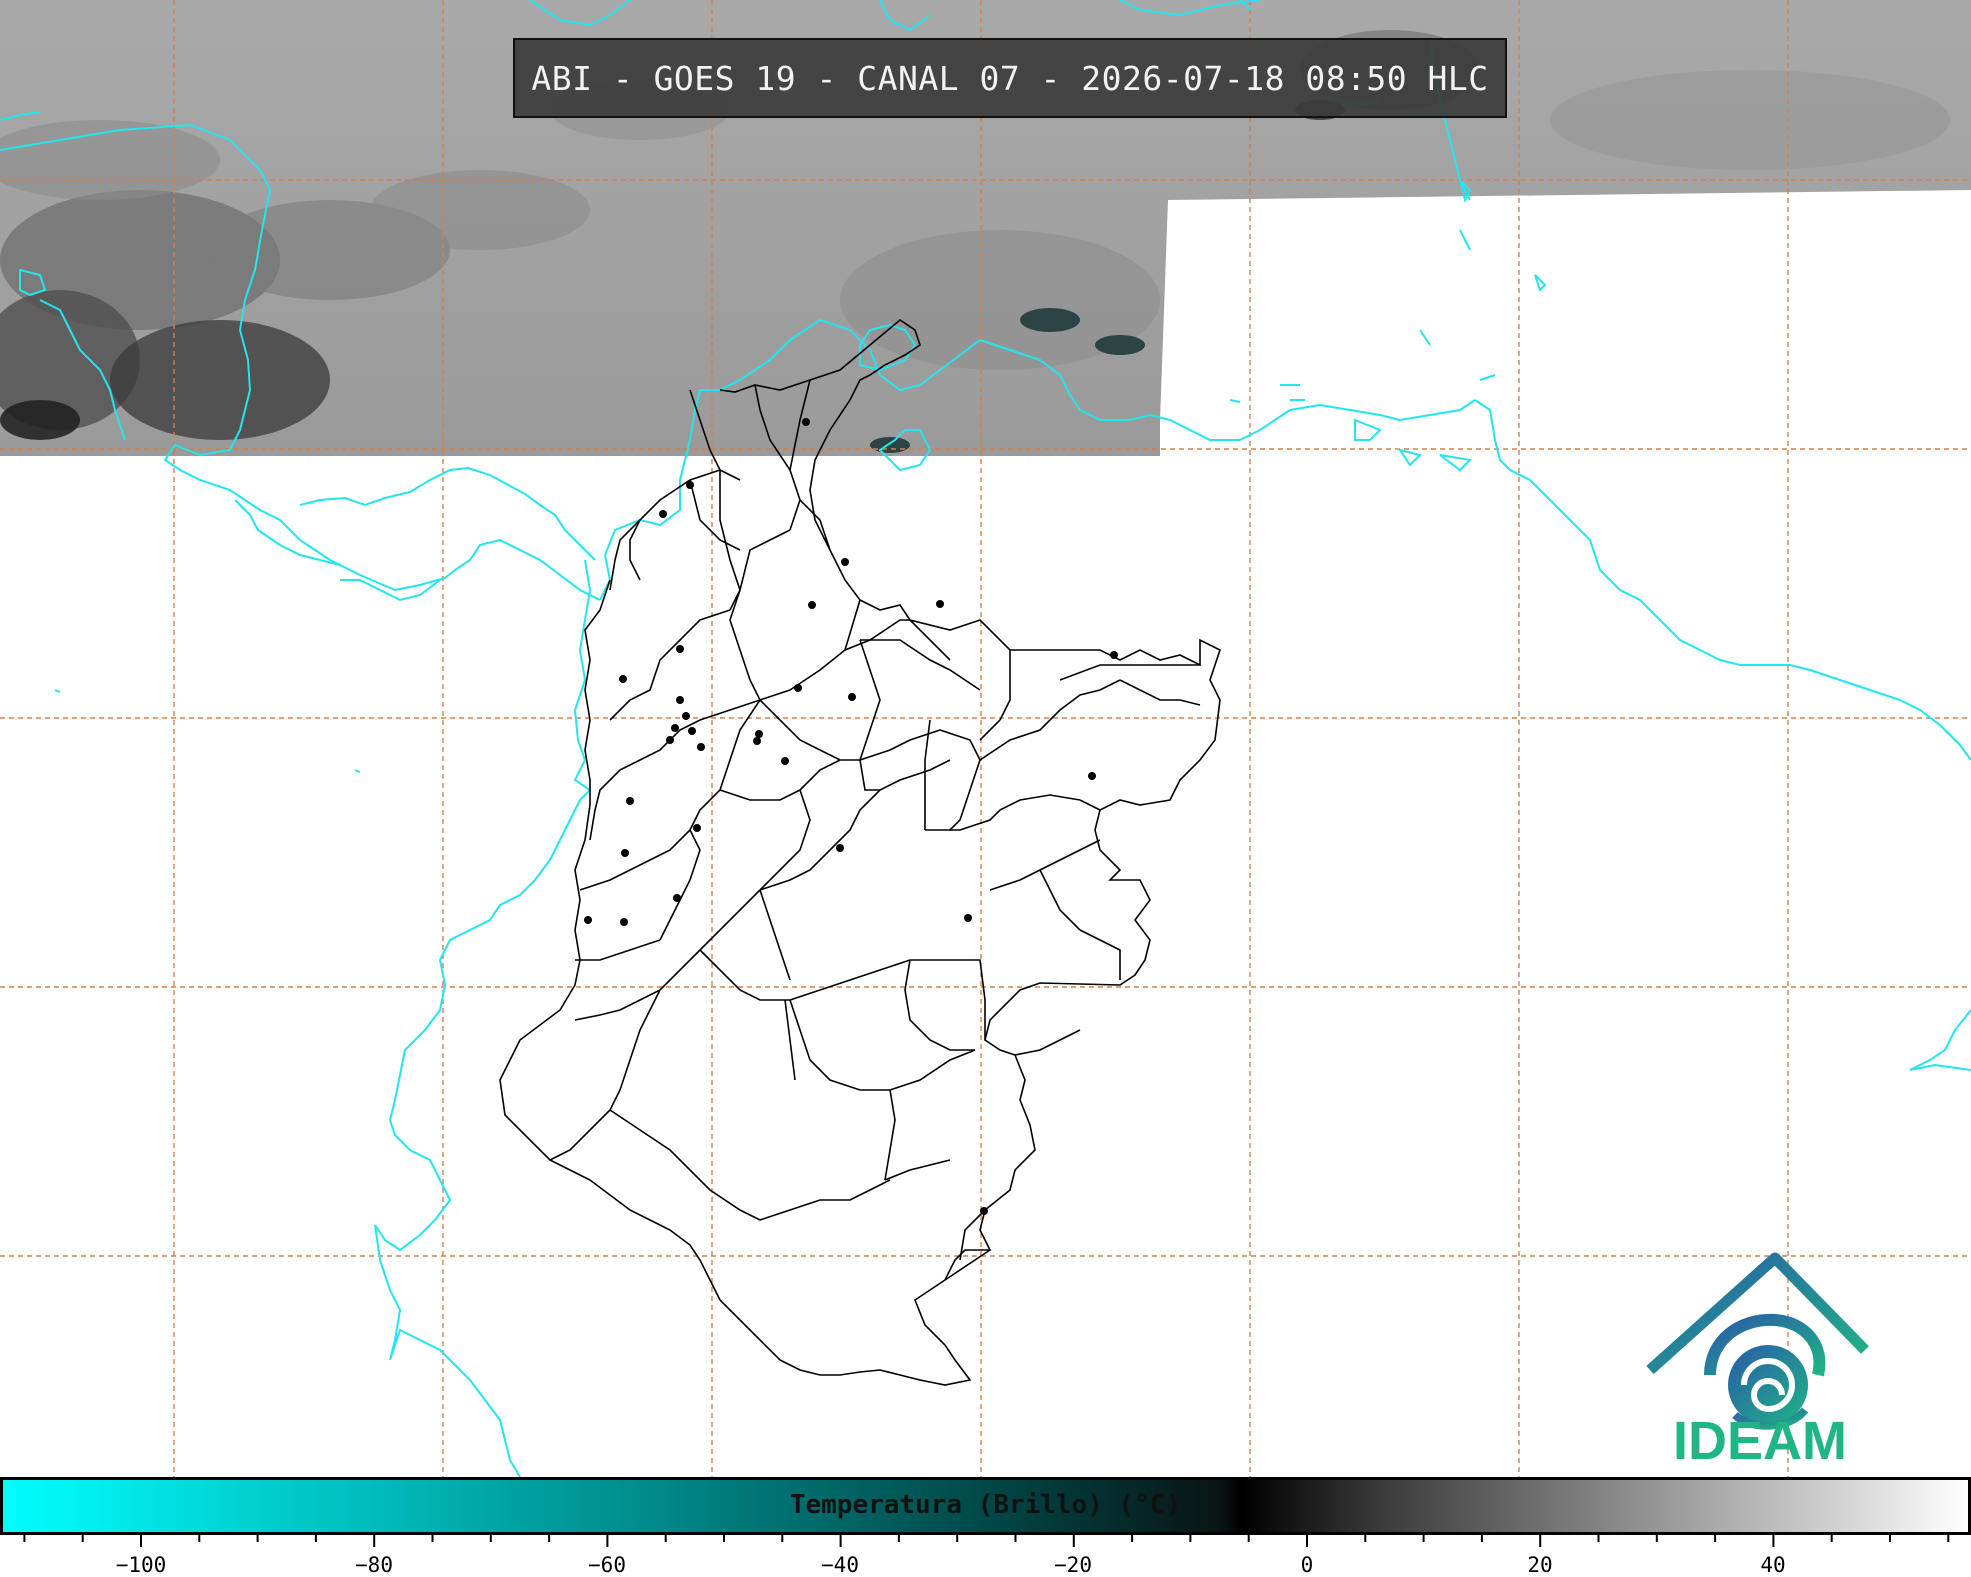 The height and width of the screenshot is (1577, 1971). Describe the element at coordinates (985, 1505) in the screenshot. I see `colorbar-label: Temperatura (Brillo) (°C)` at that location.